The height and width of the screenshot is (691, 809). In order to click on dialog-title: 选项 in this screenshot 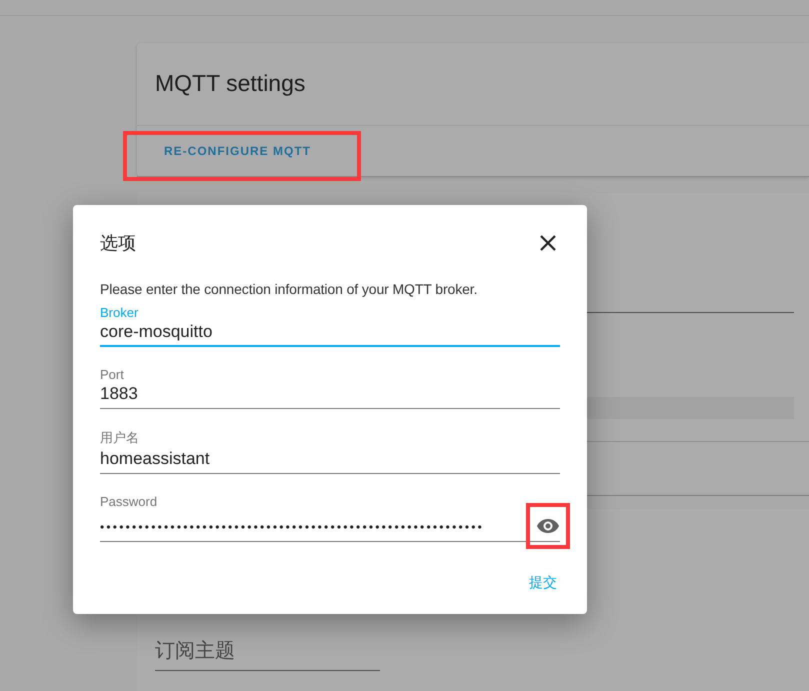, I will do `click(118, 243)`.